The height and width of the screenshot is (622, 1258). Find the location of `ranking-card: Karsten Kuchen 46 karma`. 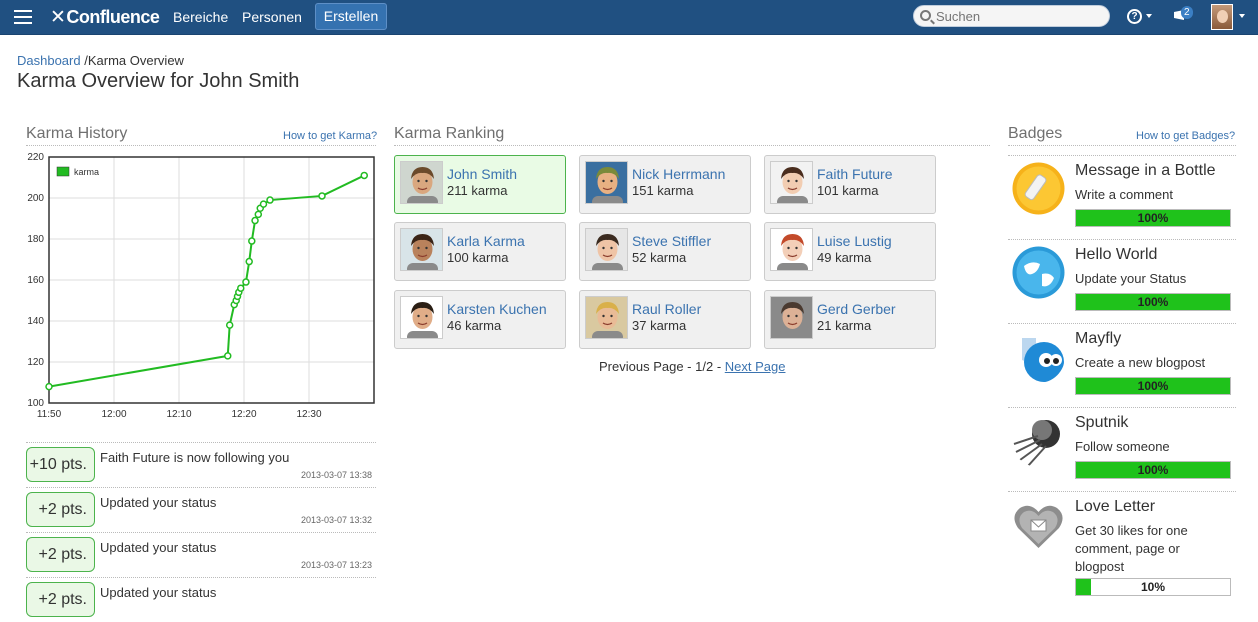

ranking-card: Karsten Kuchen 46 karma is located at coordinates (480, 319).